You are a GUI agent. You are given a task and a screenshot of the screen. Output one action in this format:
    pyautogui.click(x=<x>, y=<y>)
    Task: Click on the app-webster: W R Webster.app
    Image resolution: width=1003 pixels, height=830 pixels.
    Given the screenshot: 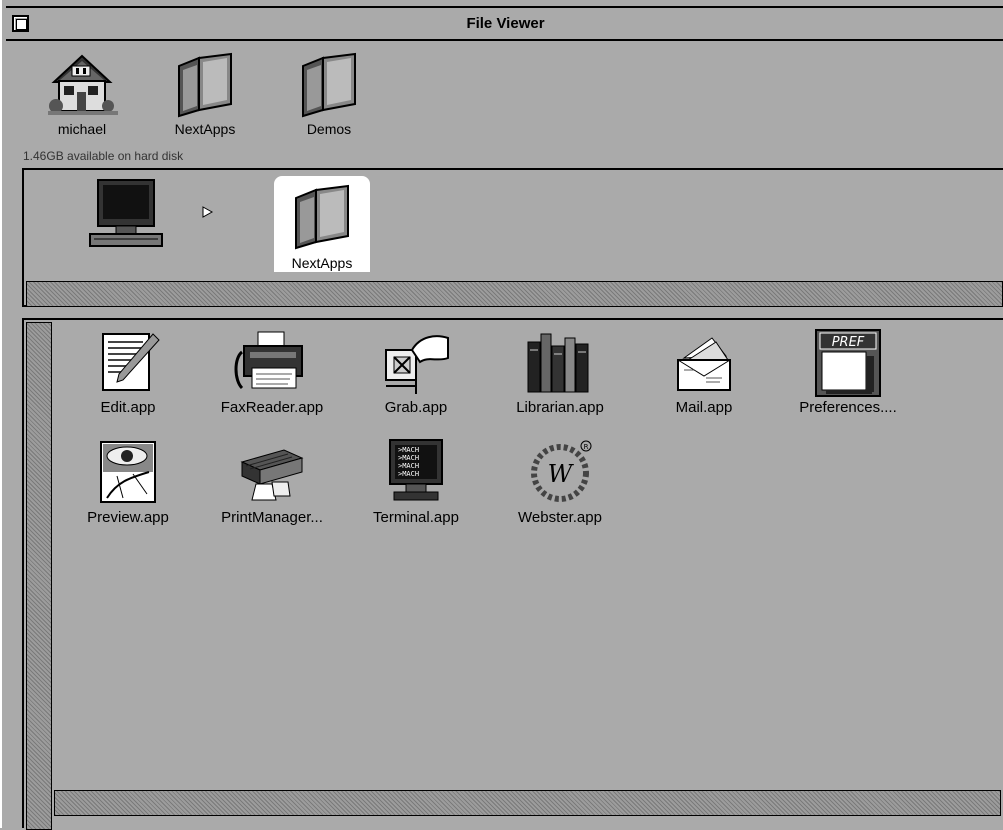 What is the action you would take?
    pyautogui.click(x=560, y=483)
    